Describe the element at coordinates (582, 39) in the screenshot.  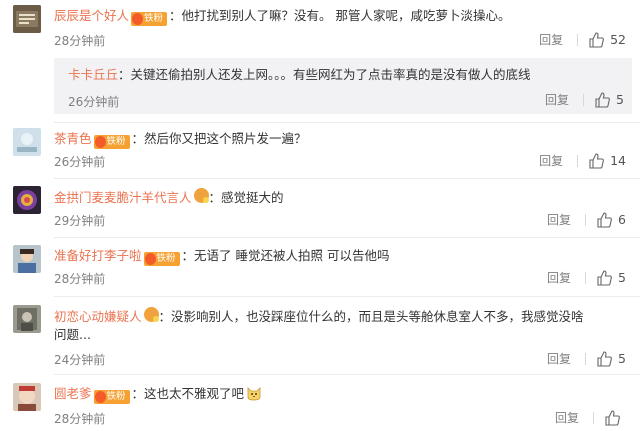
I see `comment-actions: 回复 52` at that location.